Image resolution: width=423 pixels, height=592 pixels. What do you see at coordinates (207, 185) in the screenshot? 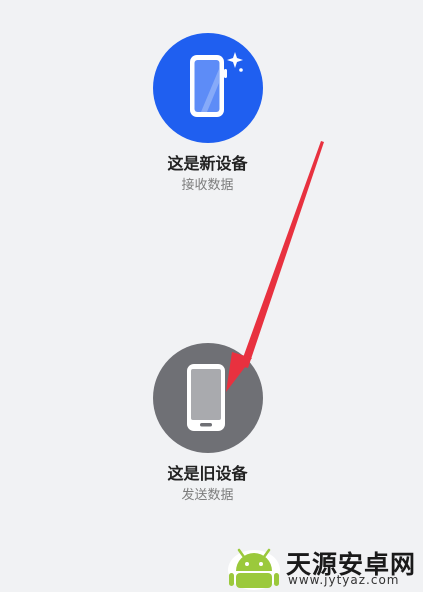
I see `new-device-subtitle: 接收数据` at bounding box center [207, 185].